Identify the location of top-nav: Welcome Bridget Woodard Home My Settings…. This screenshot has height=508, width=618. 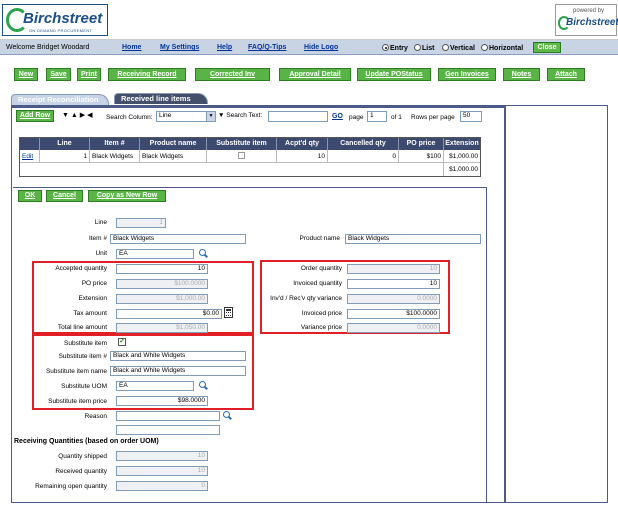
(309, 47).